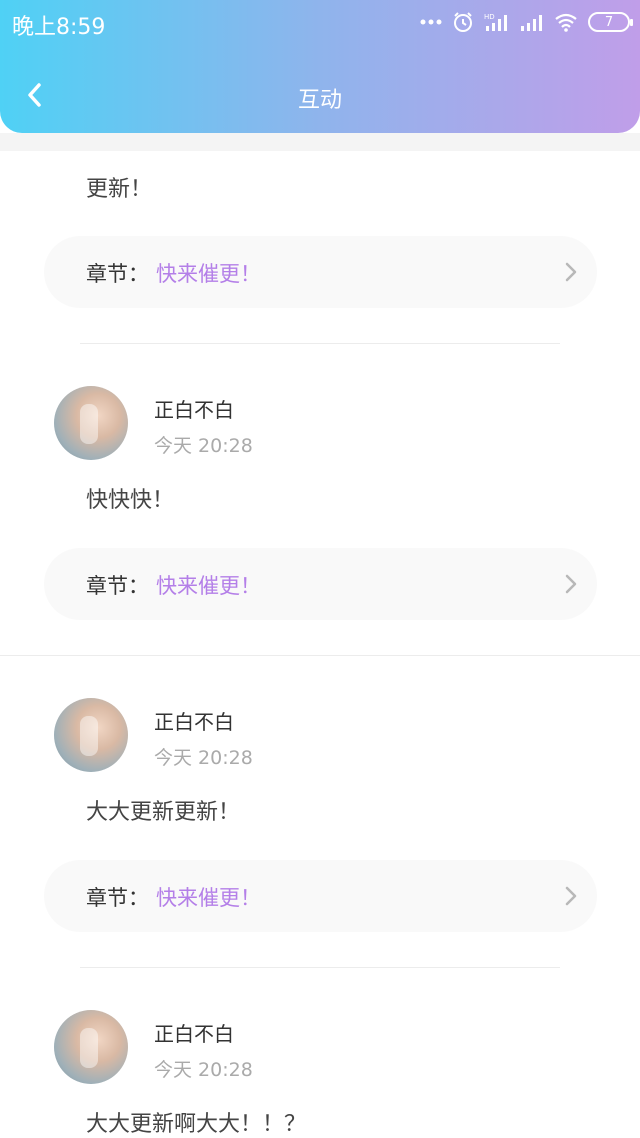 The width and height of the screenshot is (640, 1138). Describe the element at coordinates (320, 66) in the screenshot. I see `app-header: 晚上8:59 HD 7 互动` at that location.